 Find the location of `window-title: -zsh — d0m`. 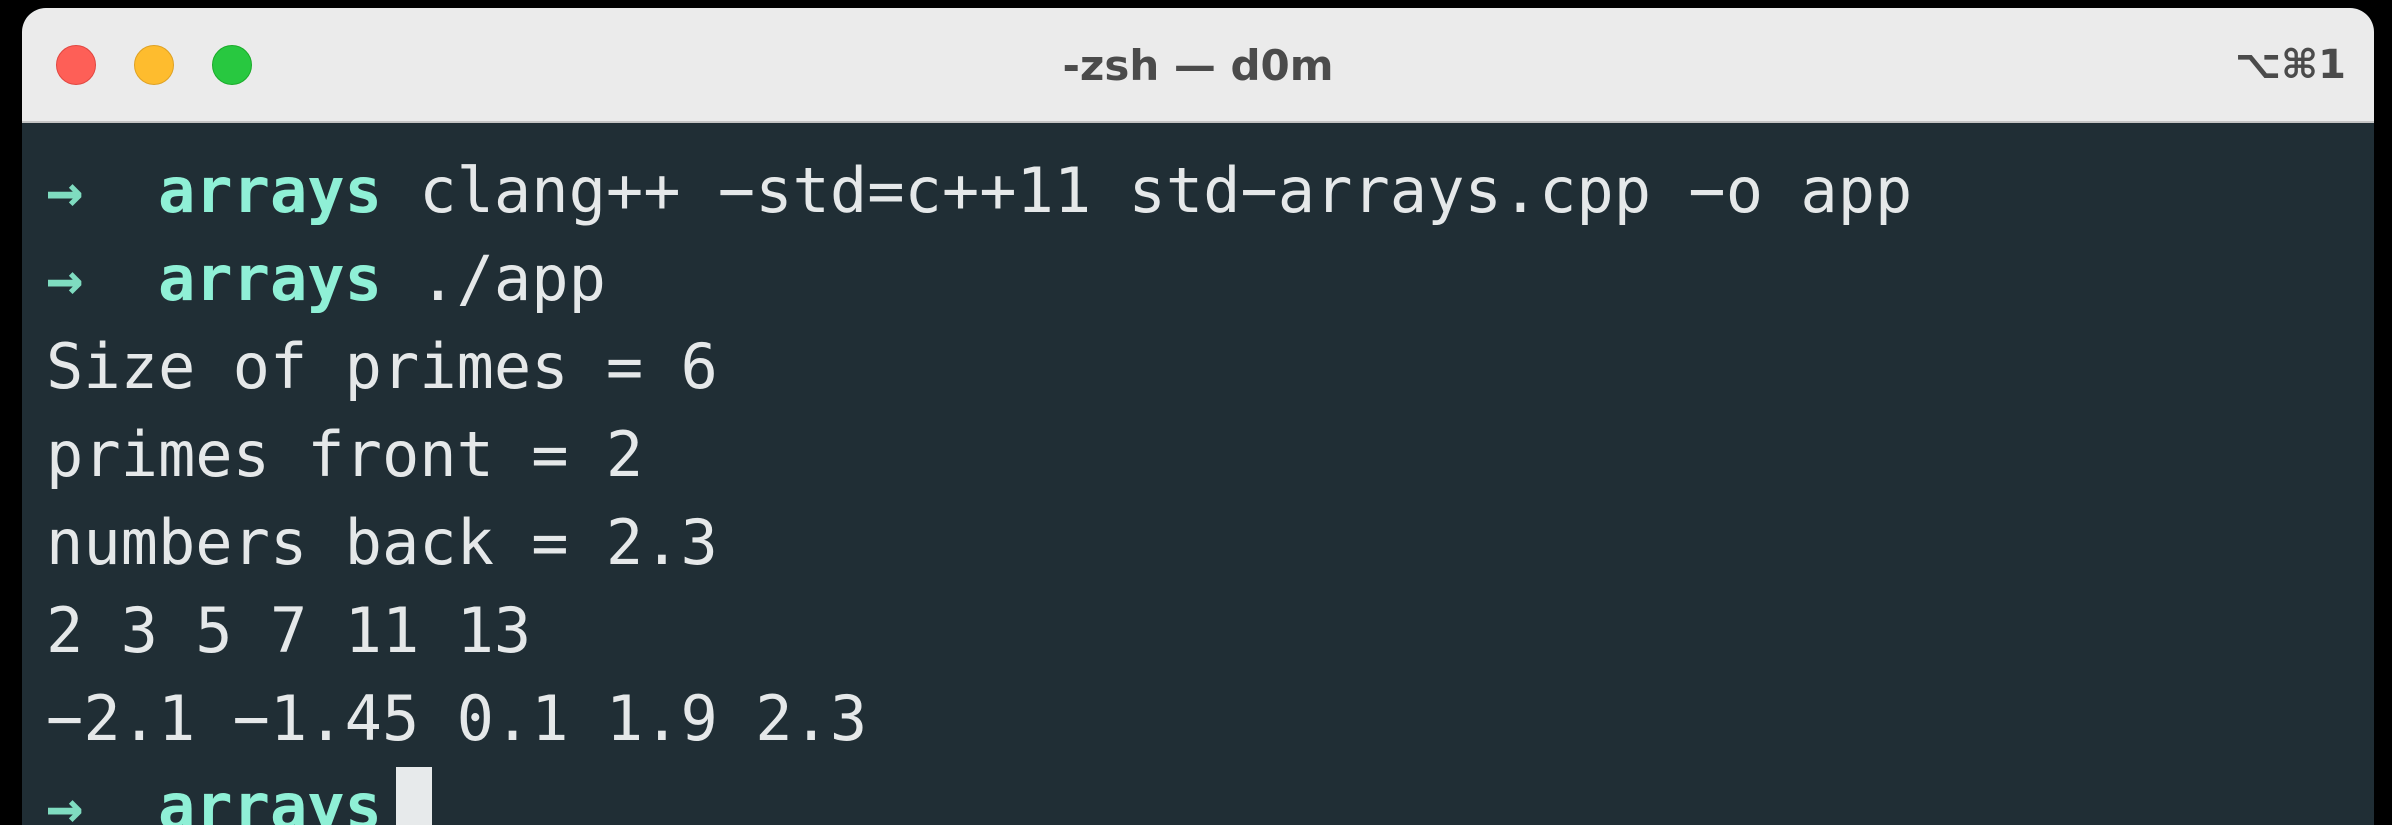

window-title: -zsh — d0m is located at coordinates (1198, 65).